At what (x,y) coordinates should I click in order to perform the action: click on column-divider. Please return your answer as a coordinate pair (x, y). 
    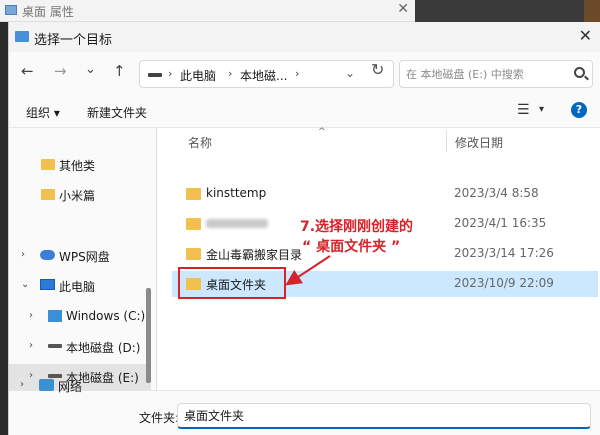
    Looking at the image, I should click on (446, 141).